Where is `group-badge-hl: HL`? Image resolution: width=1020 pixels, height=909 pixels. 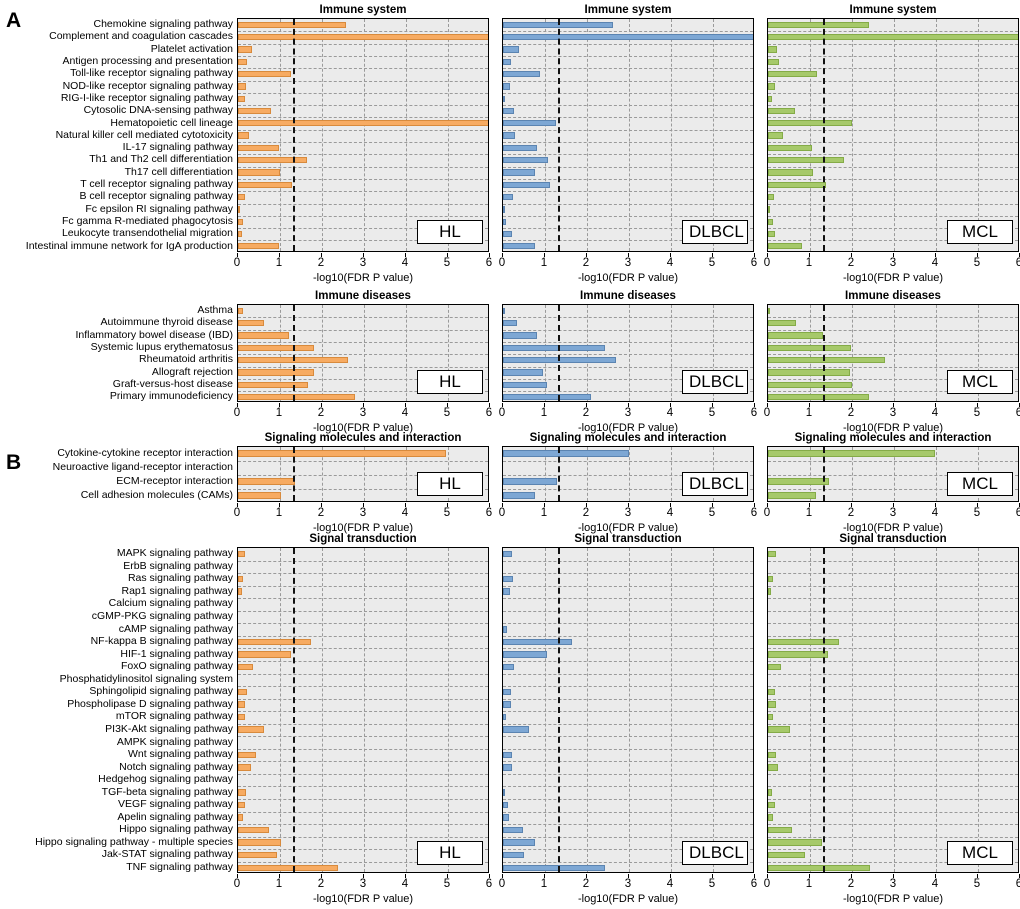
group-badge-hl: HL is located at coordinates (450, 853).